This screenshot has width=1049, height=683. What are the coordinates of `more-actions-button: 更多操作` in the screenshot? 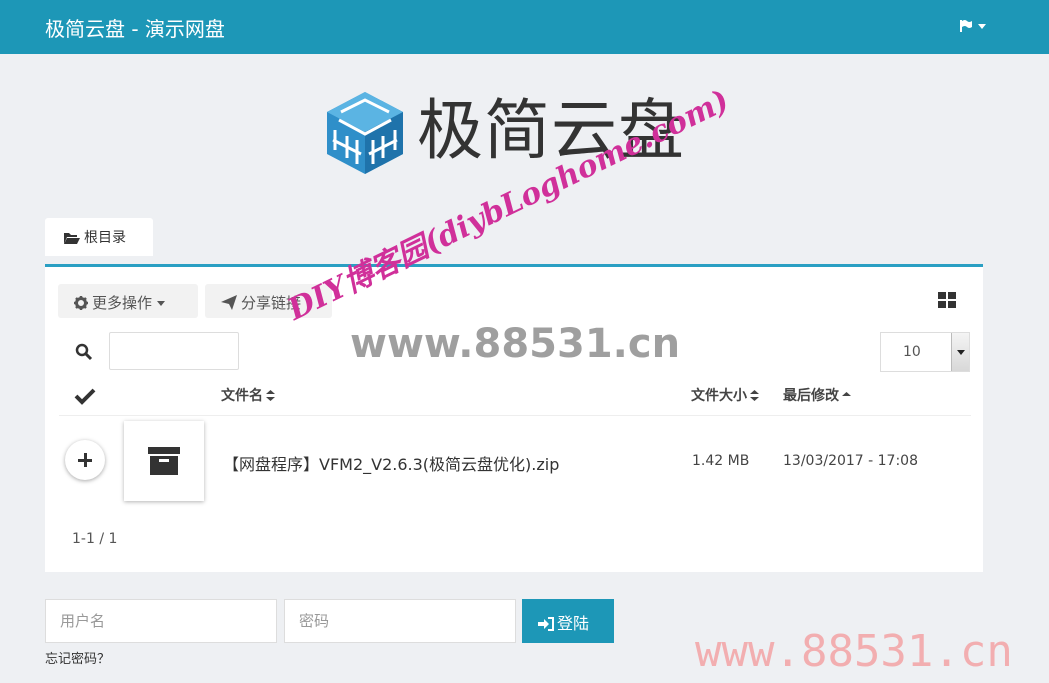 It's located at (128, 301).